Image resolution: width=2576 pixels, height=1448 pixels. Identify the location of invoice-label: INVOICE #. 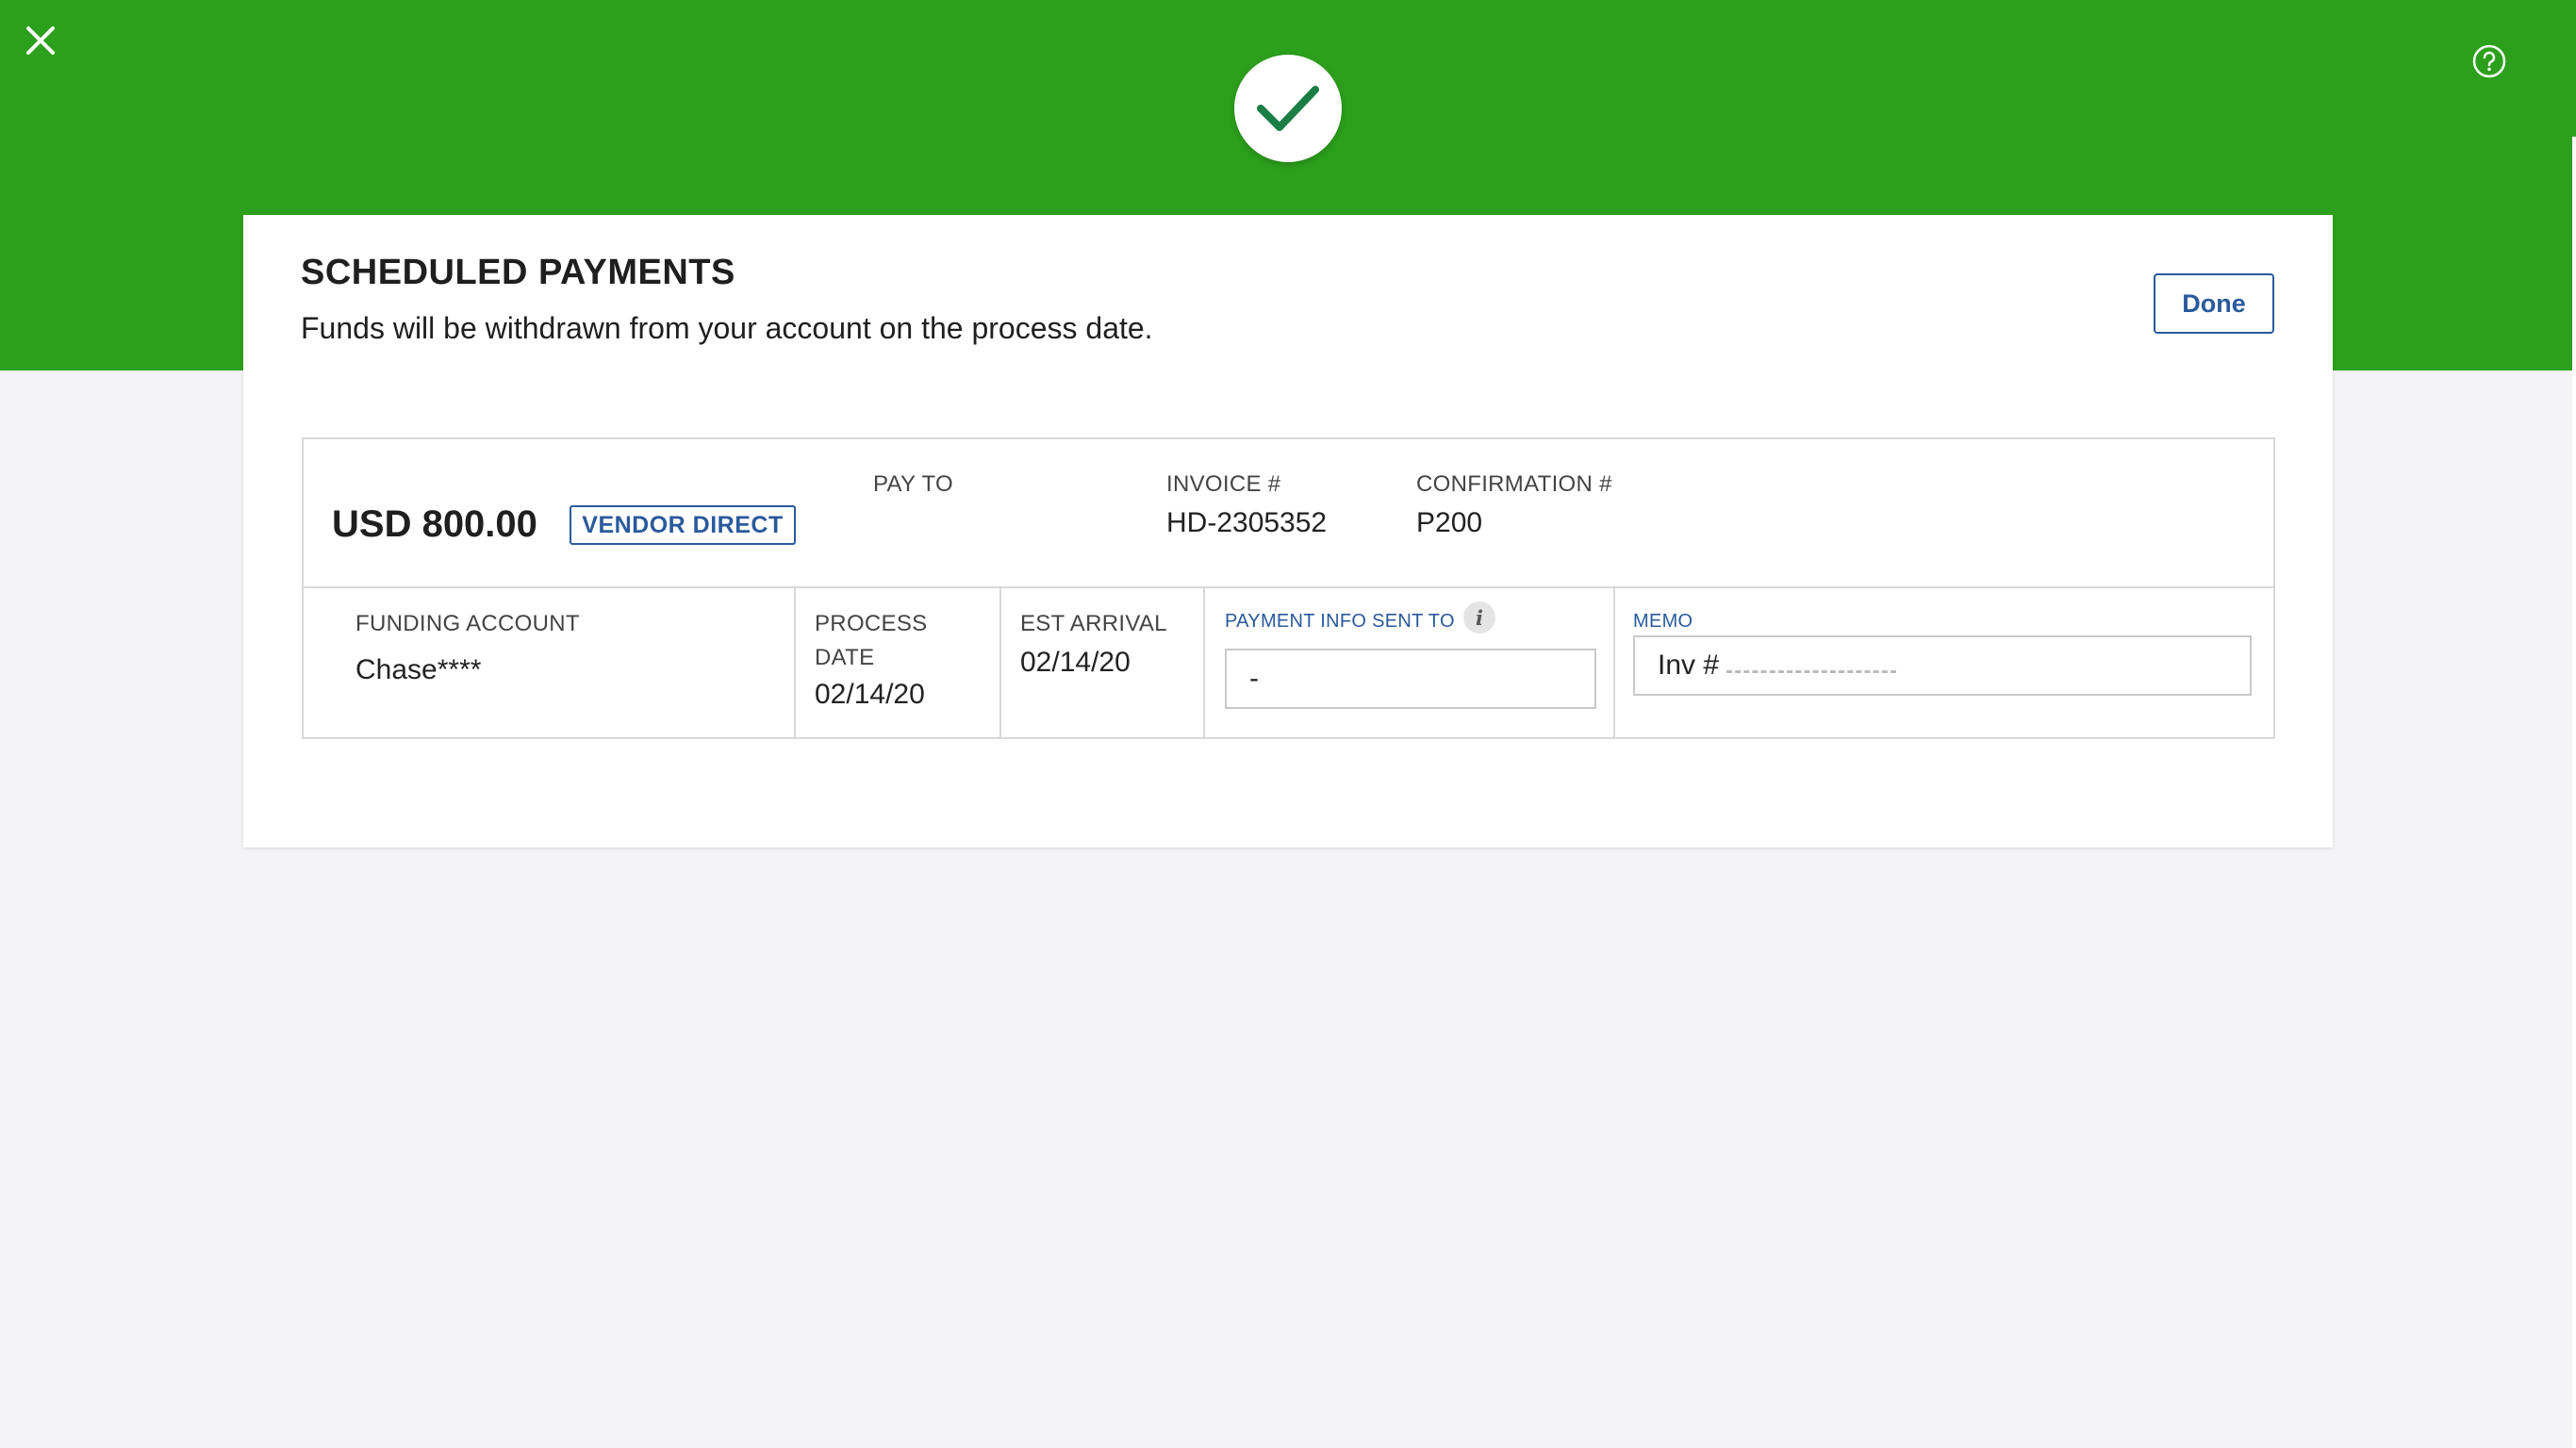
(1223, 484).